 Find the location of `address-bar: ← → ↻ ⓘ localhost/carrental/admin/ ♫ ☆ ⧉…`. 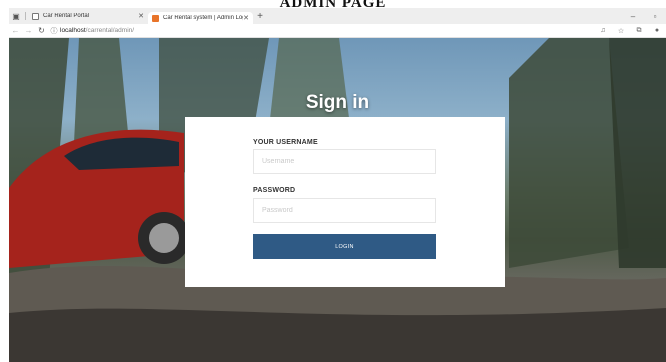

address-bar: ← → ↻ ⓘ localhost/carrental/admin/ ♫ ☆ ⧉… is located at coordinates (337, 31).